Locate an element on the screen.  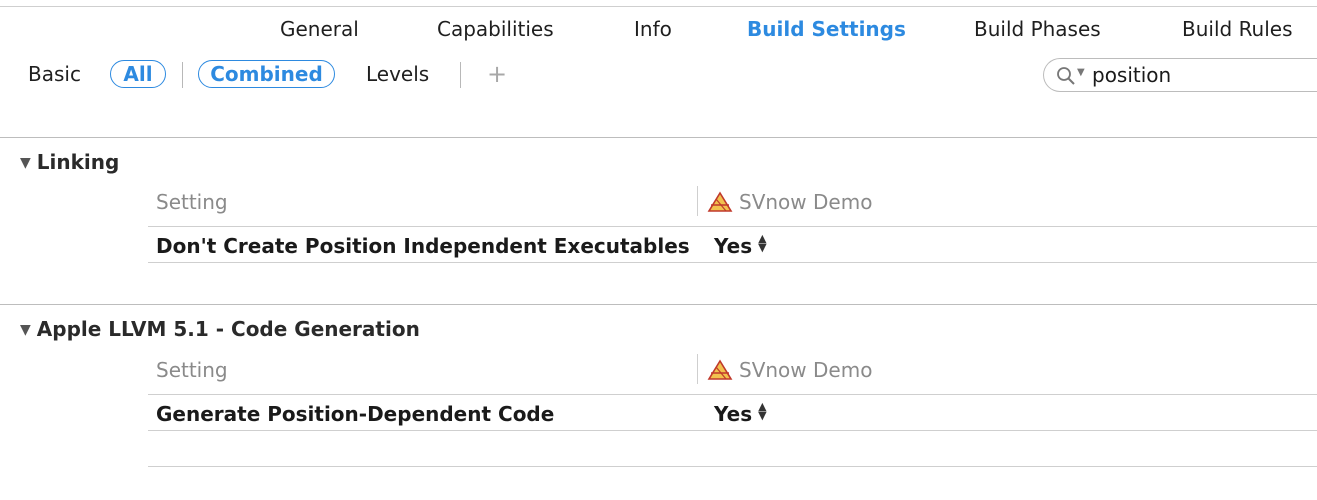
search-input is located at coordinates (1204, 75).